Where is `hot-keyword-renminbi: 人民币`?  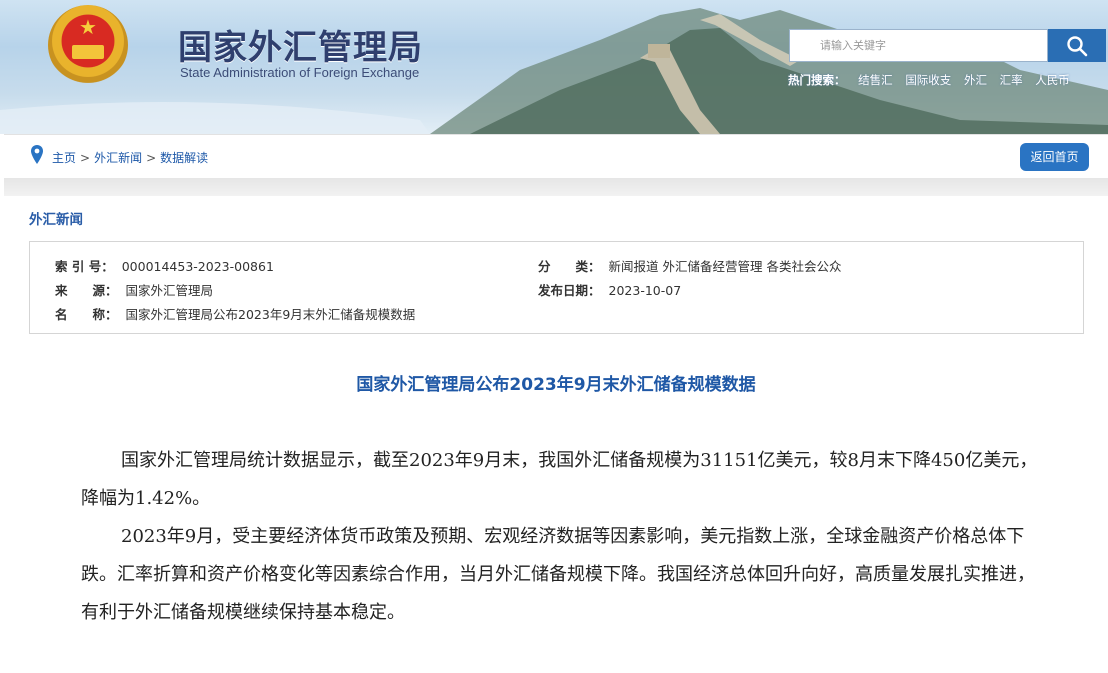 hot-keyword-renminbi: 人民币 is located at coordinates (1052, 80).